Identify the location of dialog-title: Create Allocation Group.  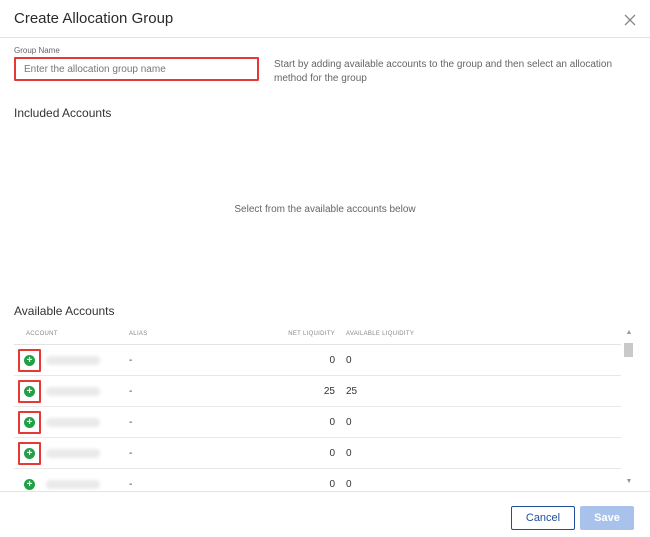
(94, 18).